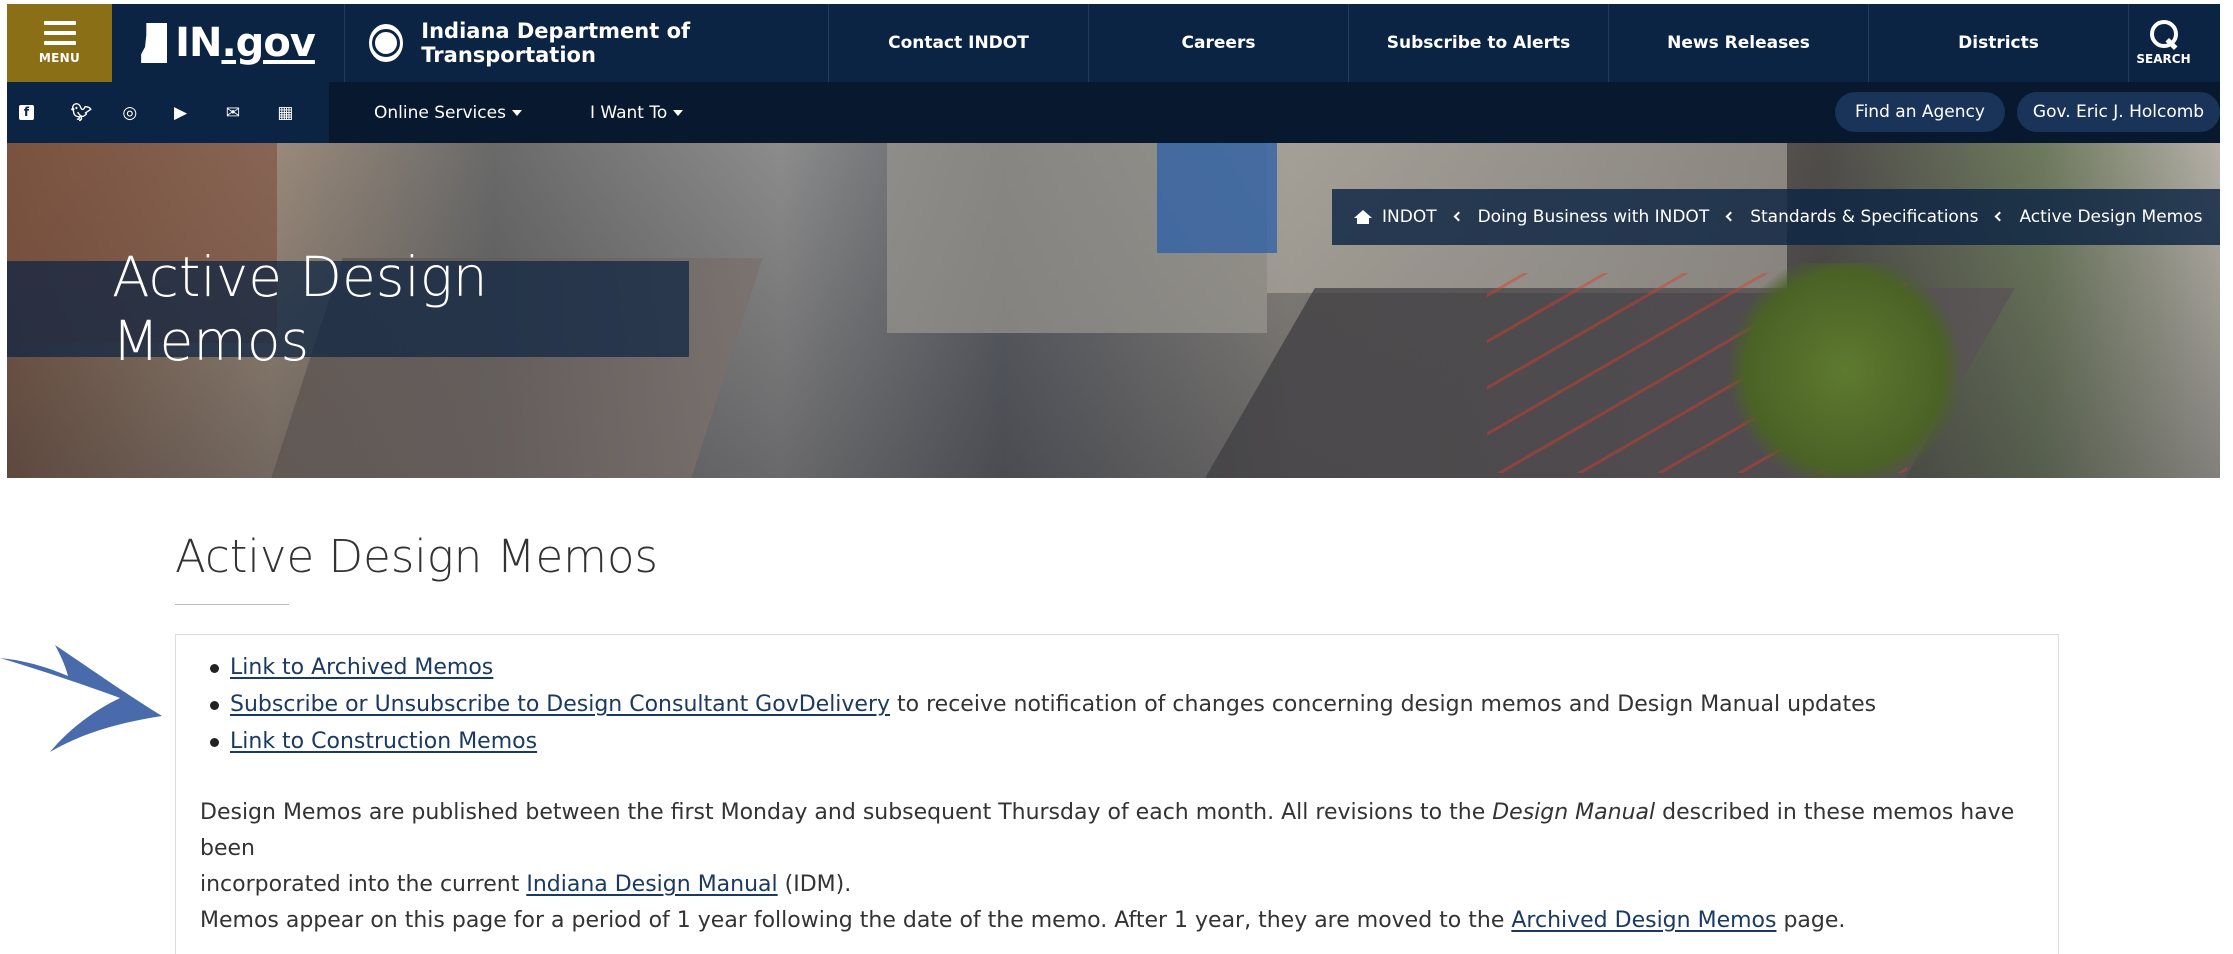 The height and width of the screenshot is (954, 2233). What do you see at coordinates (1811, 920) in the screenshot?
I see `para2-end: page.` at bounding box center [1811, 920].